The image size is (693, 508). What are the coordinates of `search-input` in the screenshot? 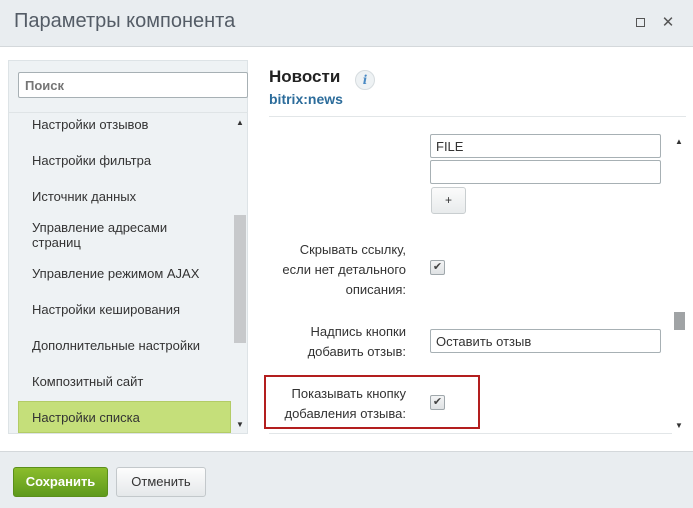 It's located at (133, 85).